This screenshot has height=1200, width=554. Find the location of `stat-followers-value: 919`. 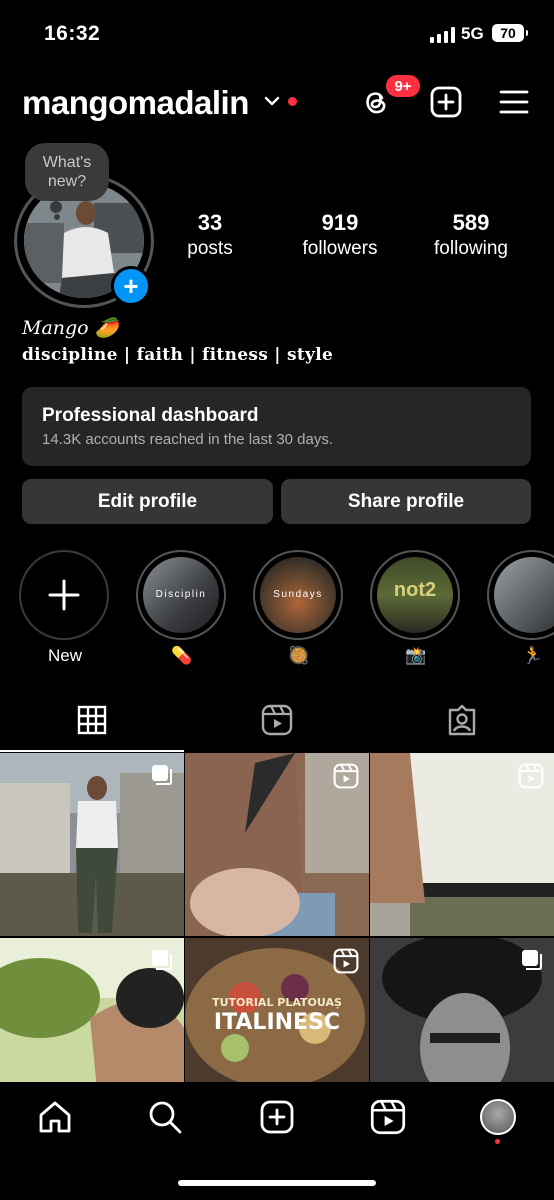

stat-followers-value: 919 is located at coordinates (340, 222).